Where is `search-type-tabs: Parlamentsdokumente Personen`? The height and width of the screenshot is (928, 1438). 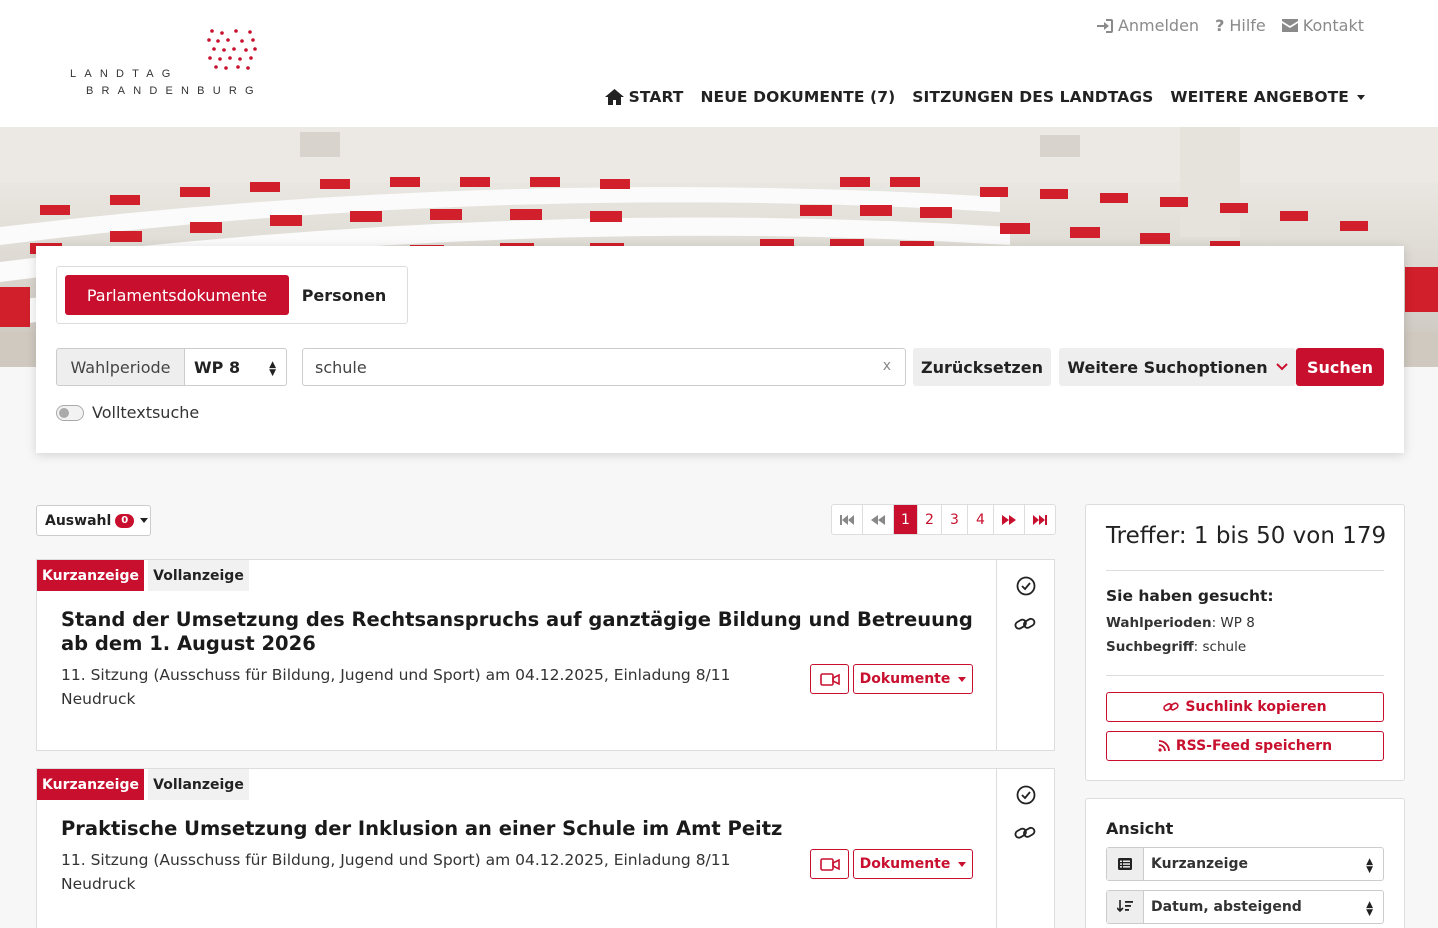
search-type-tabs: Parlamentsdokumente Personen is located at coordinates (232, 295).